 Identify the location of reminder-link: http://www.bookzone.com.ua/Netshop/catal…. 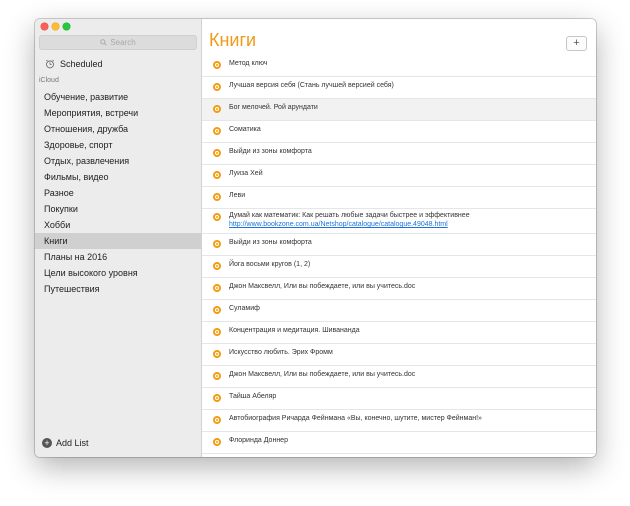
(349, 224).